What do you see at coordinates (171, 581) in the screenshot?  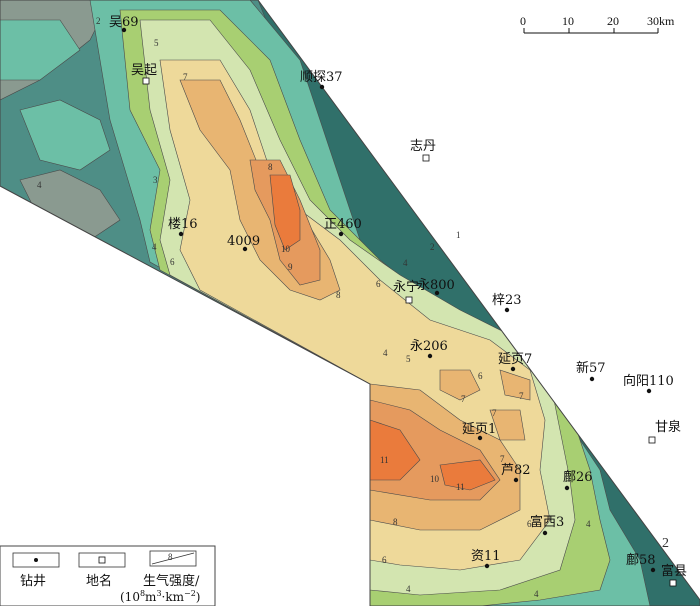 I see `legend-strength-title: 生气强度/` at bounding box center [171, 581].